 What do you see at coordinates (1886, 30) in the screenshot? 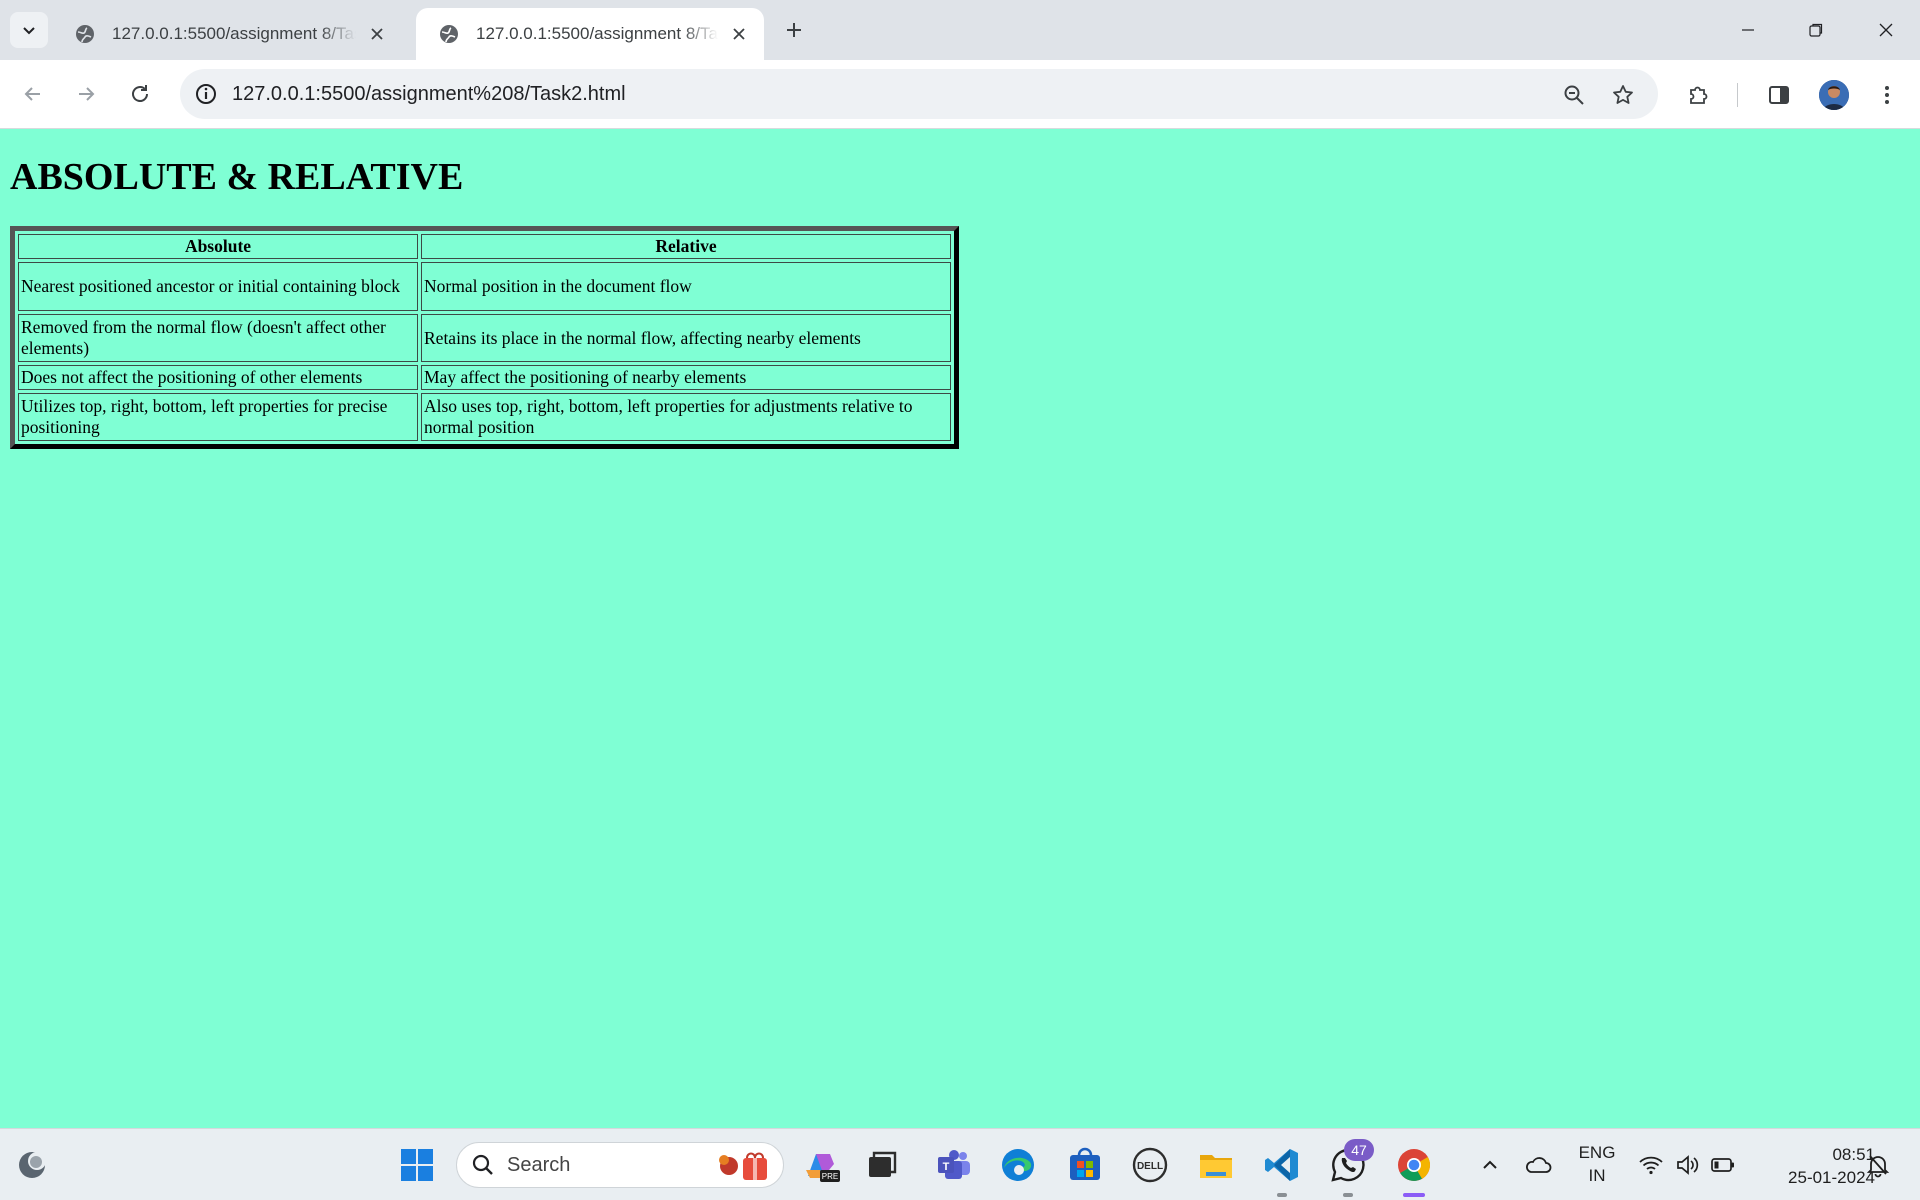
I see `close-window-button` at bounding box center [1886, 30].